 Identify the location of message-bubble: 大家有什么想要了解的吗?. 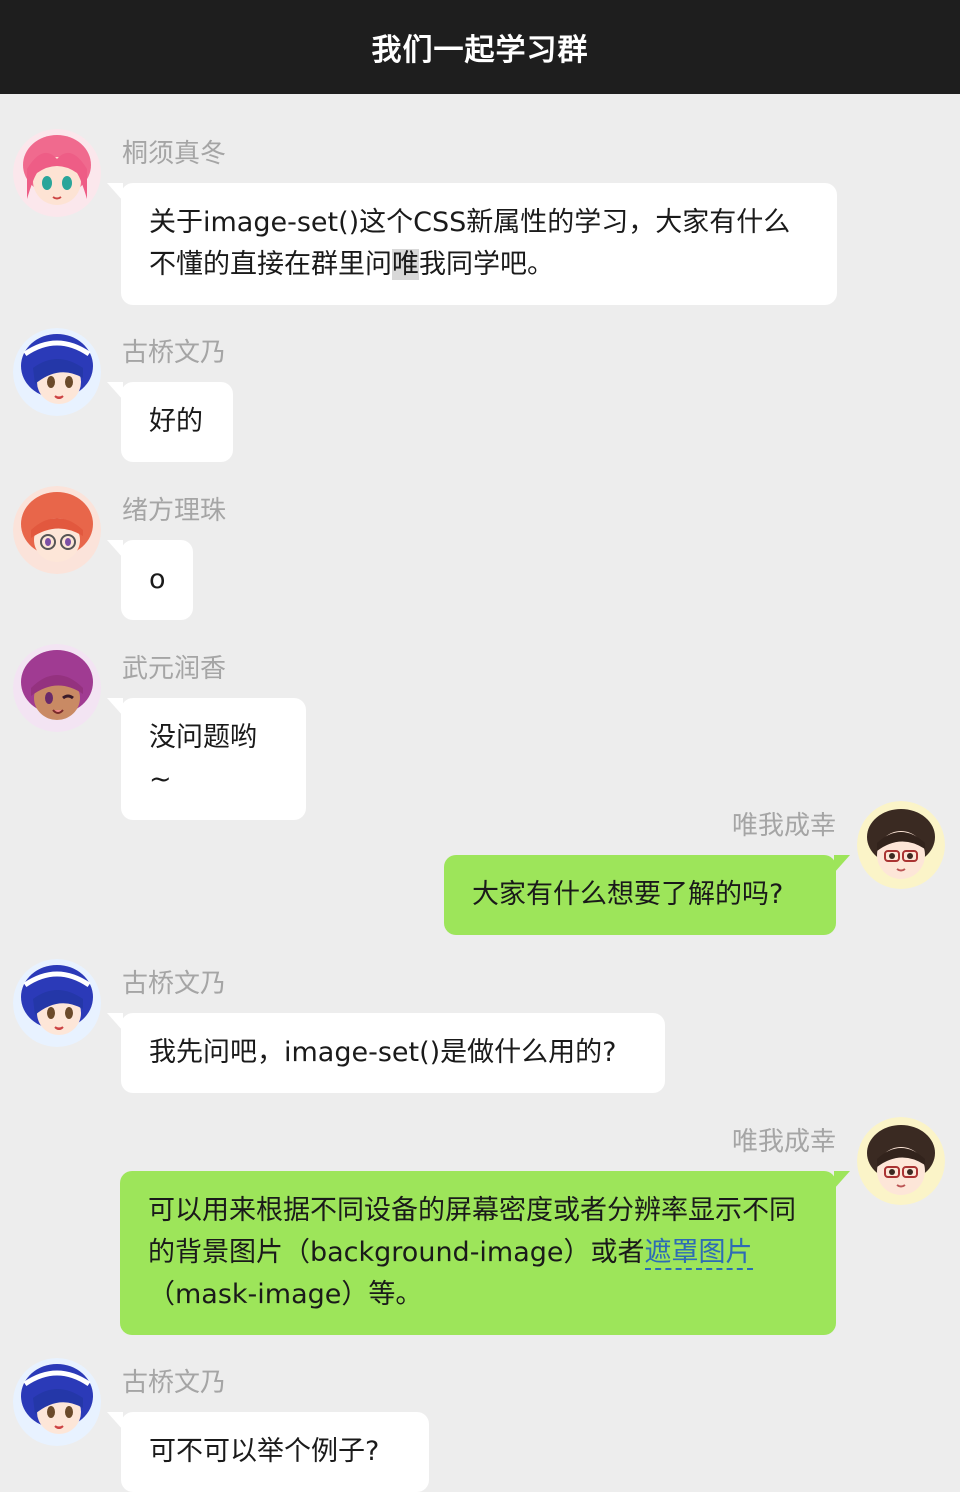
(647, 895).